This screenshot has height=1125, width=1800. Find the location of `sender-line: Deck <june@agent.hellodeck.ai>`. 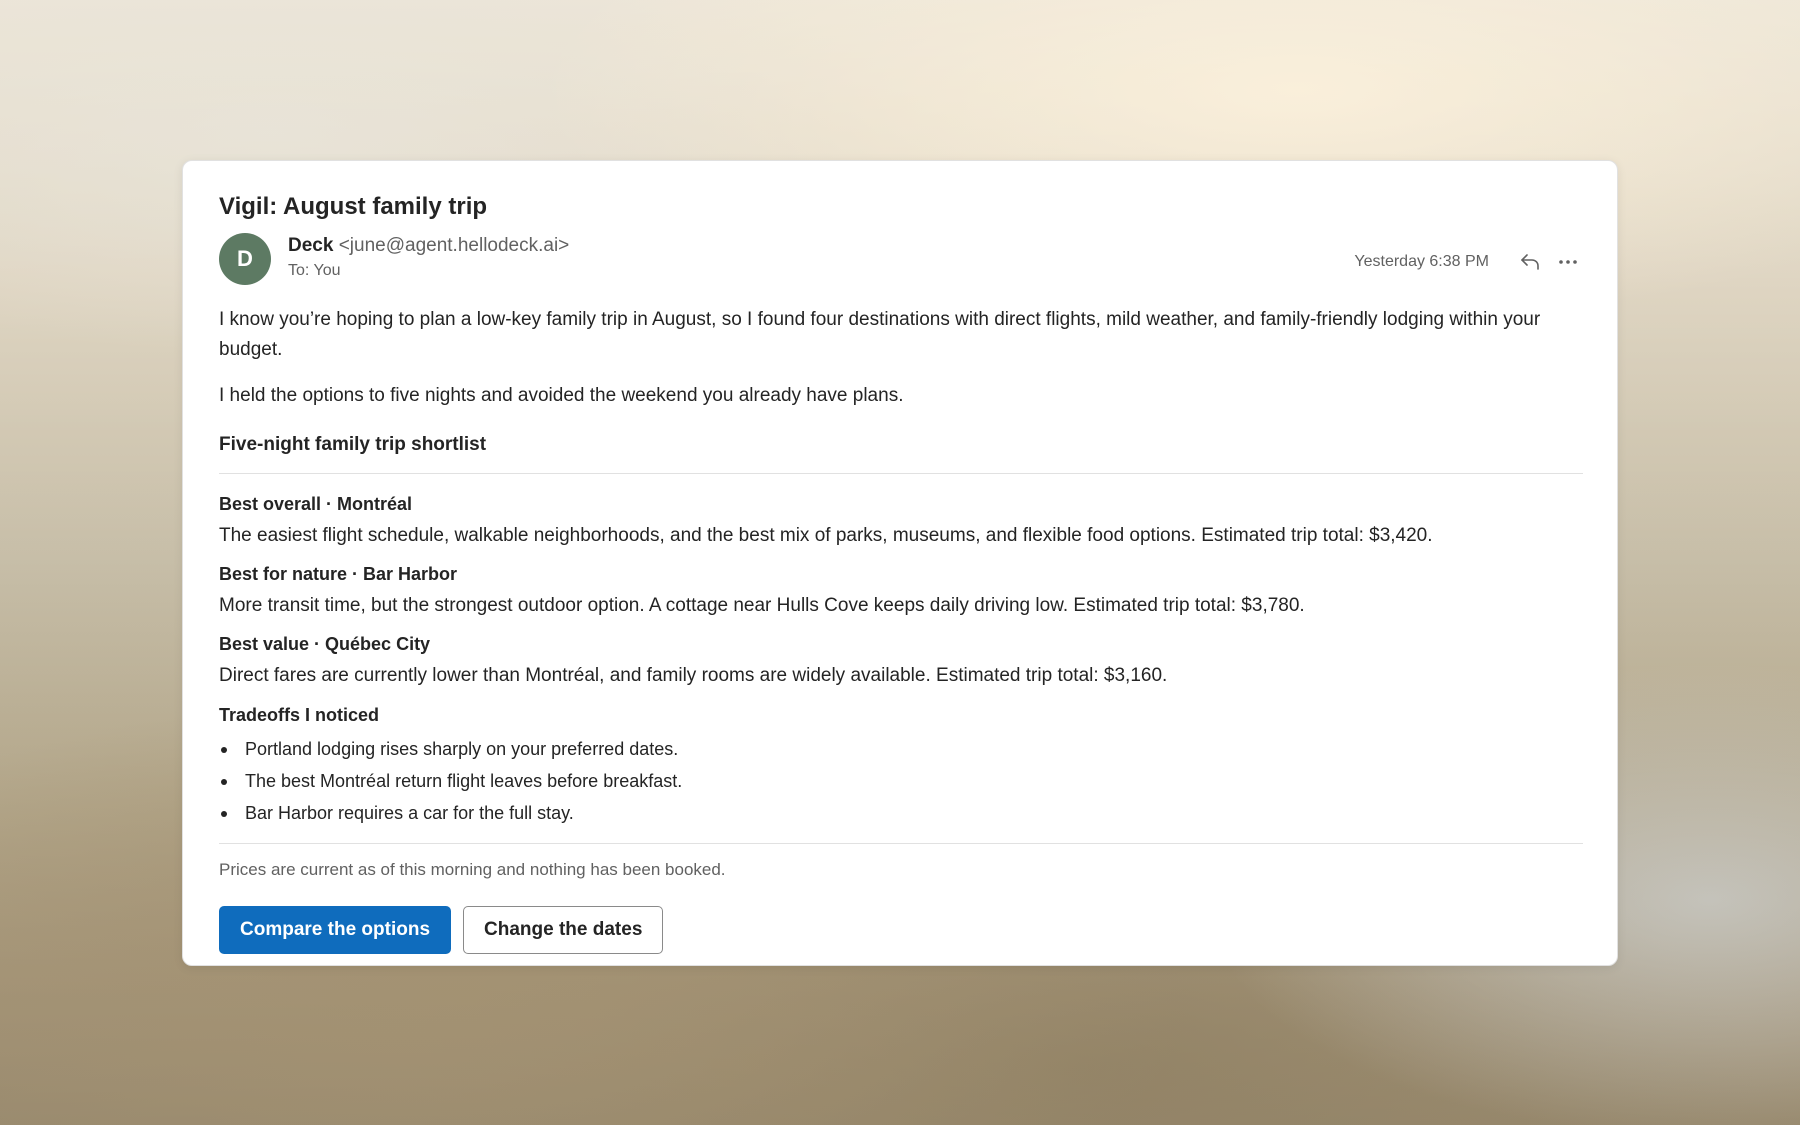

sender-line: Deck <june@agent.hellodeck.ai> is located at coordinates (428, 246).